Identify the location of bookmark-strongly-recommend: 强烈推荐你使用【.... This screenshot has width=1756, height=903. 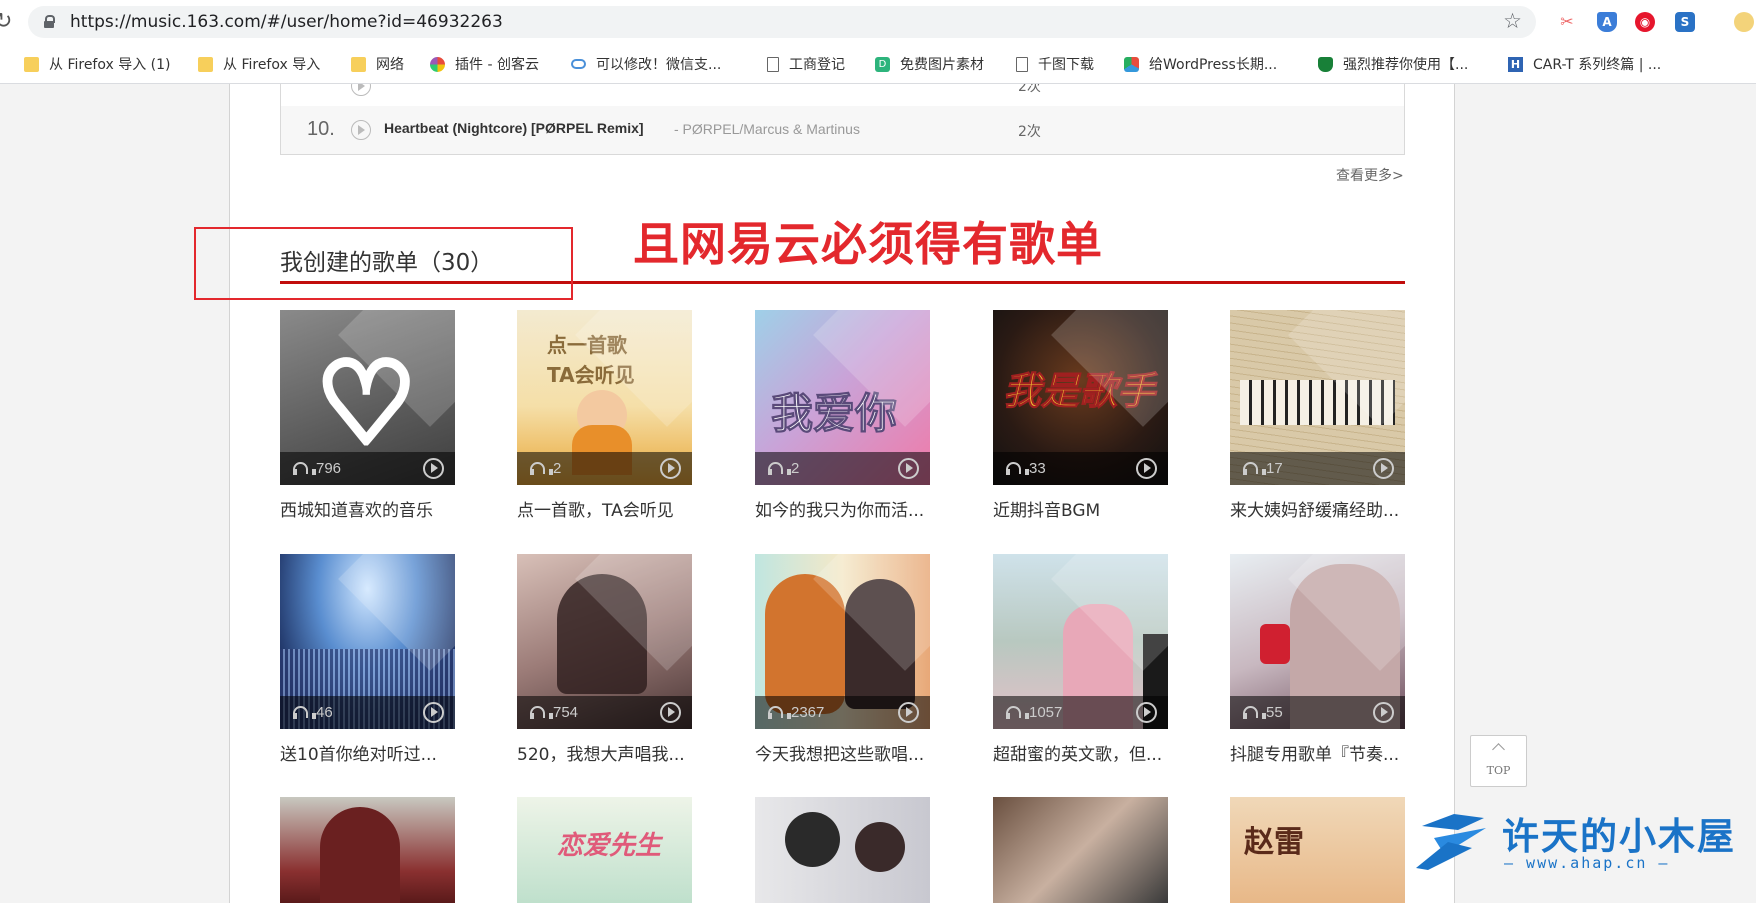
(1393, 64).